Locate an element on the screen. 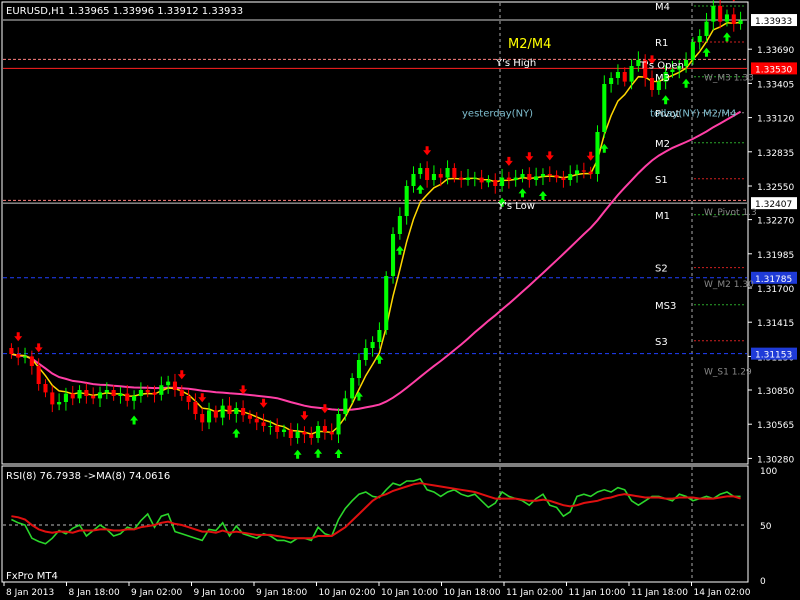 This screenshot has width=800, height=600. broker-label: FxPro MT4 is located at coordinates (32, 576).